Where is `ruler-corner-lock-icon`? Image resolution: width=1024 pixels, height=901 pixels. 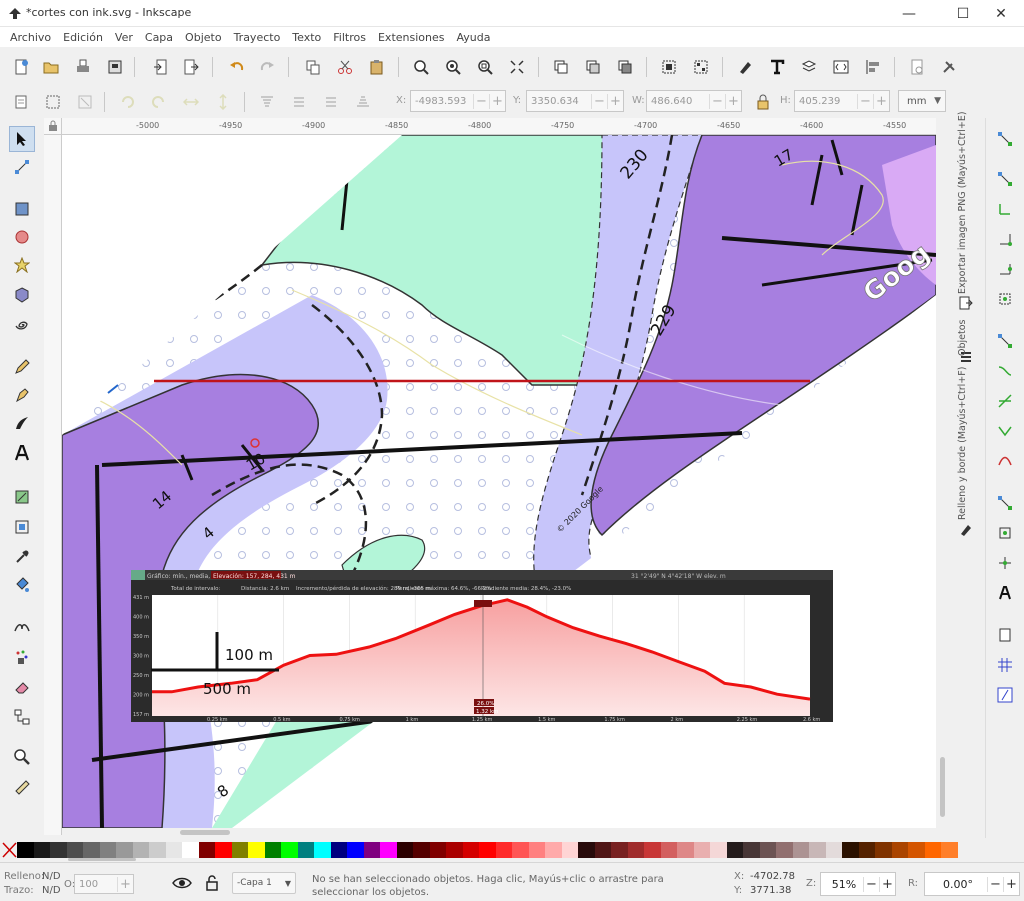
ruler-corner-lock-icon is located at coordinates (53, 126).